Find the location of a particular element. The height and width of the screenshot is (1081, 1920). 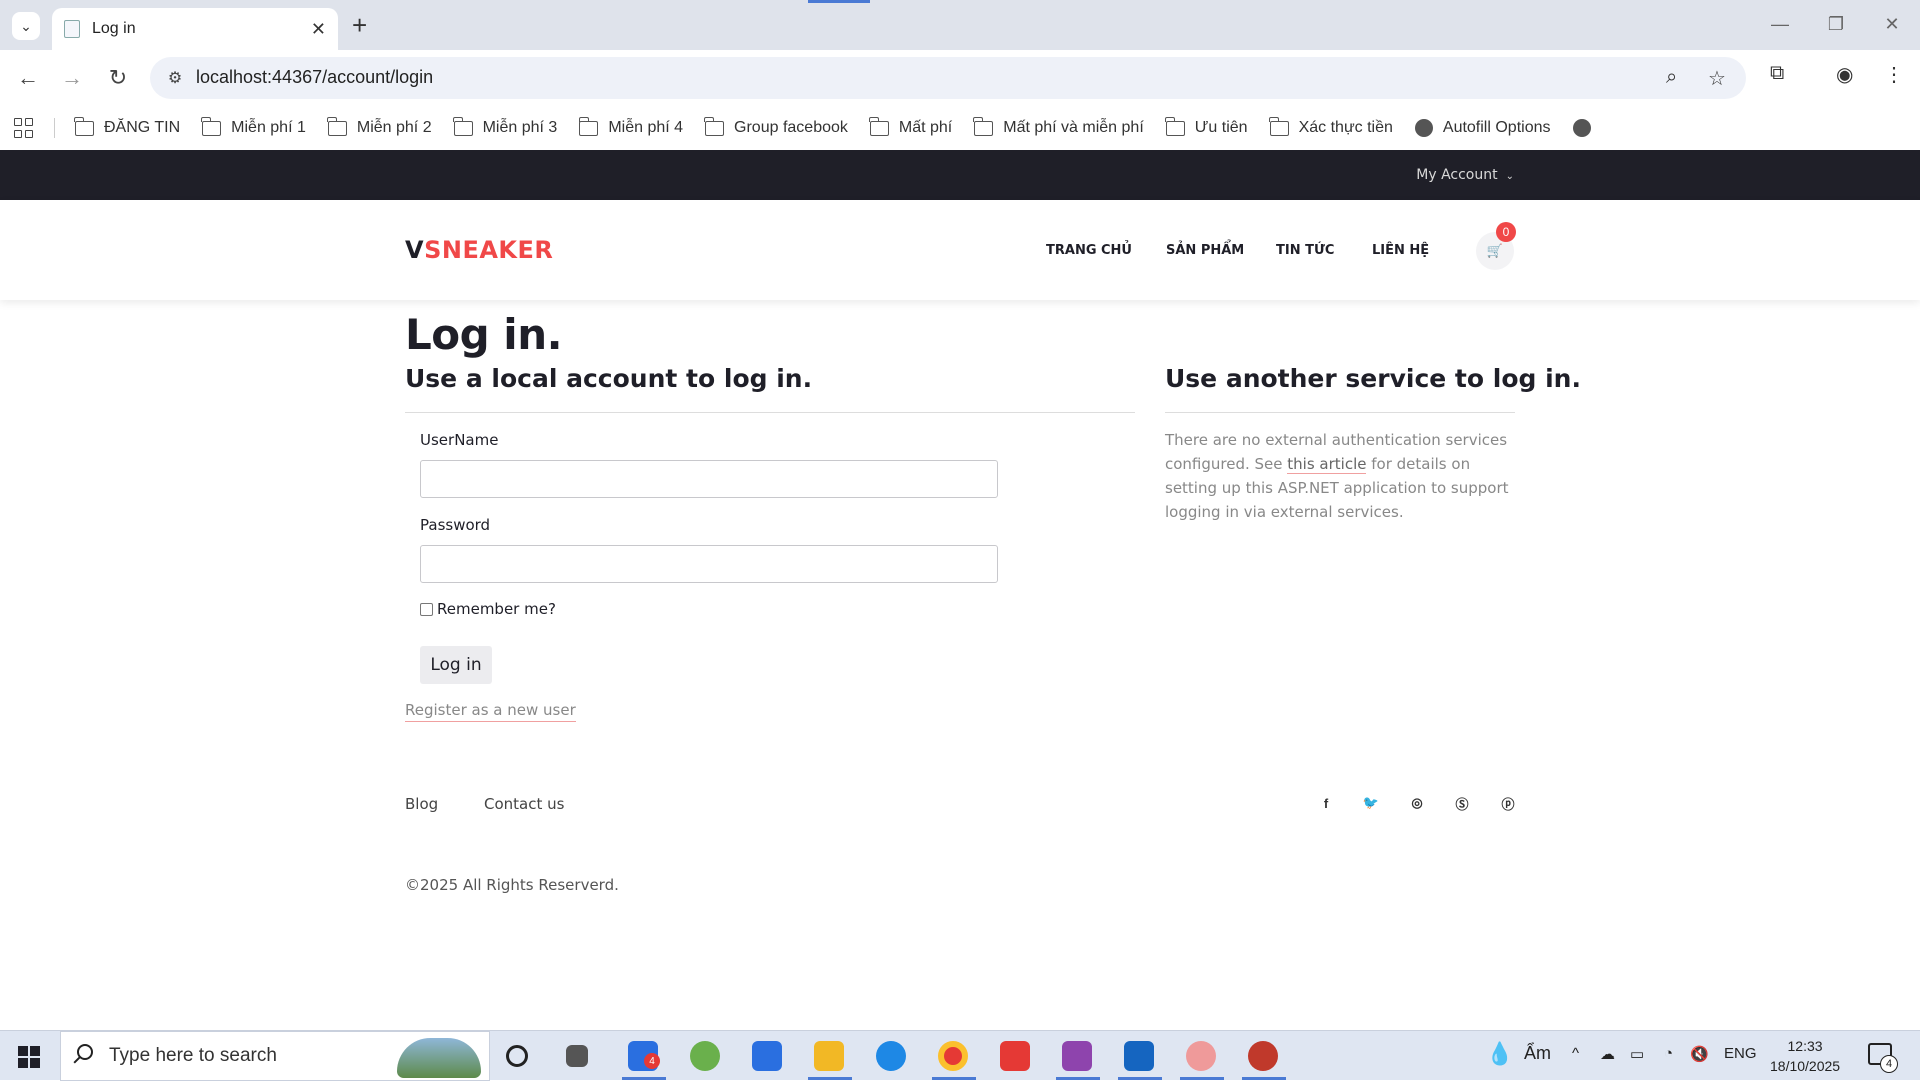

search-highlight-image is located at coordinates (439, 1058).